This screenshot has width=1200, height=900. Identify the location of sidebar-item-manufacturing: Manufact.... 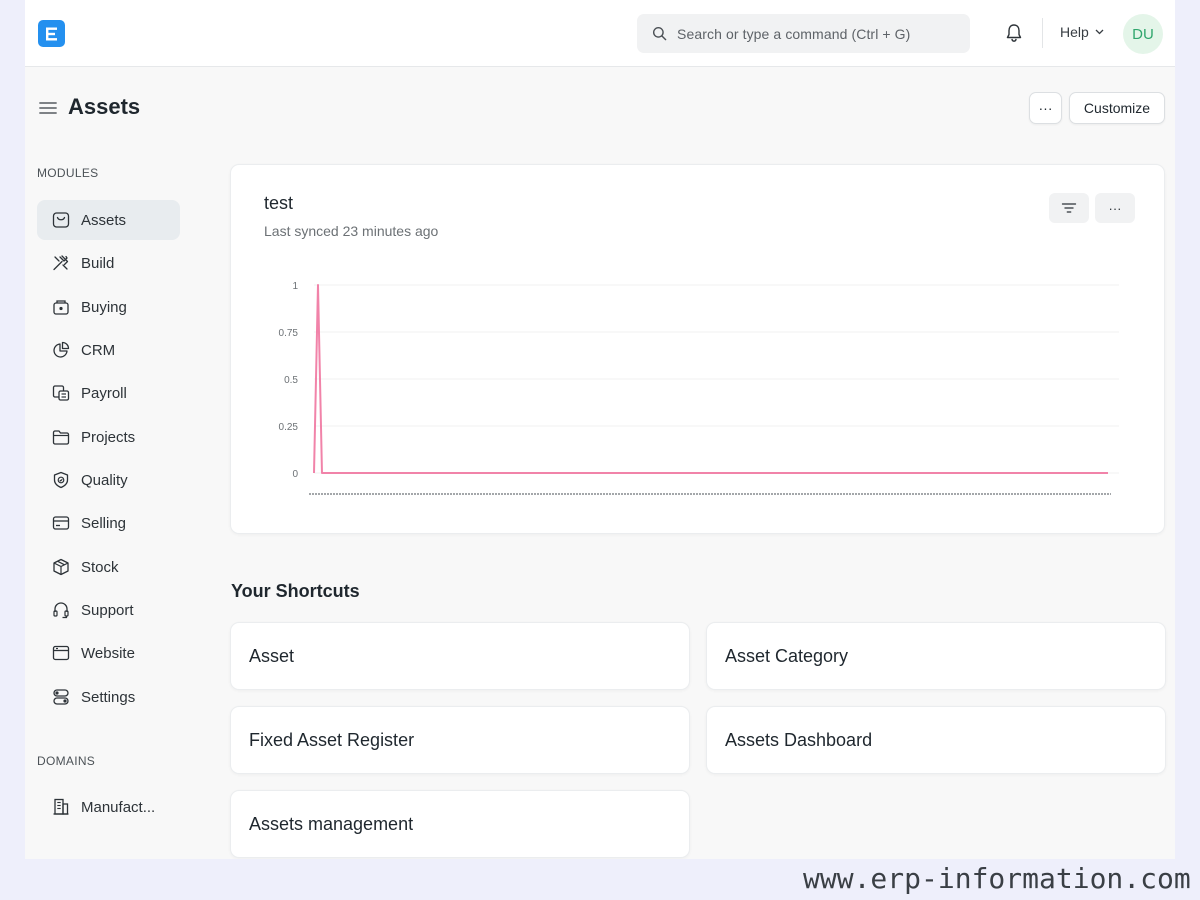
(108, 807).